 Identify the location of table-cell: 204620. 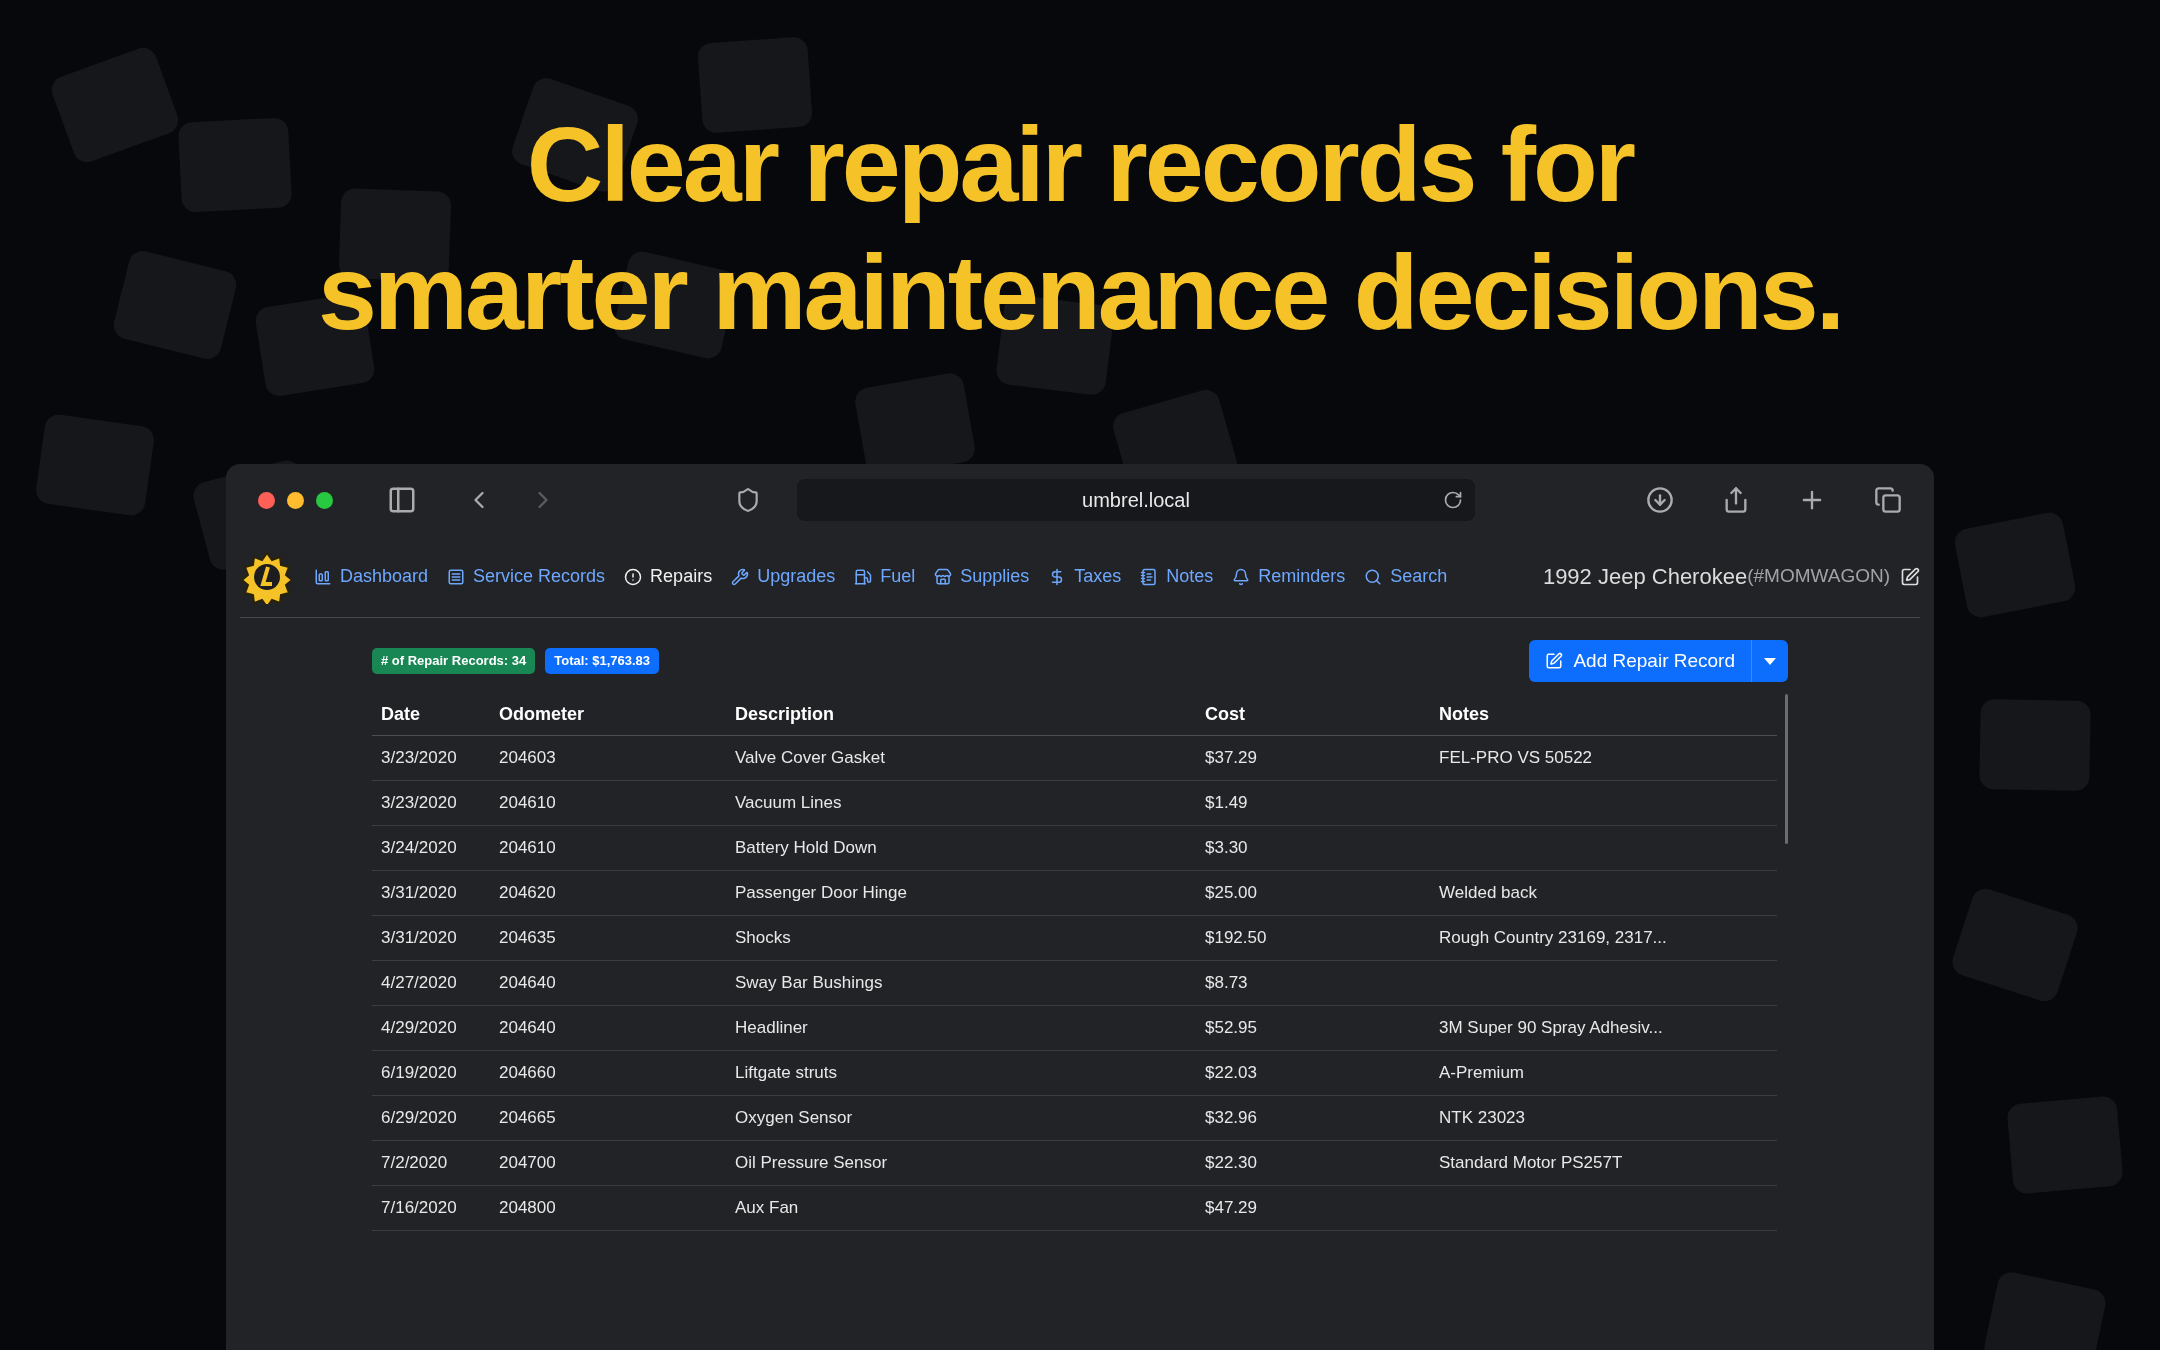
(527, 893).